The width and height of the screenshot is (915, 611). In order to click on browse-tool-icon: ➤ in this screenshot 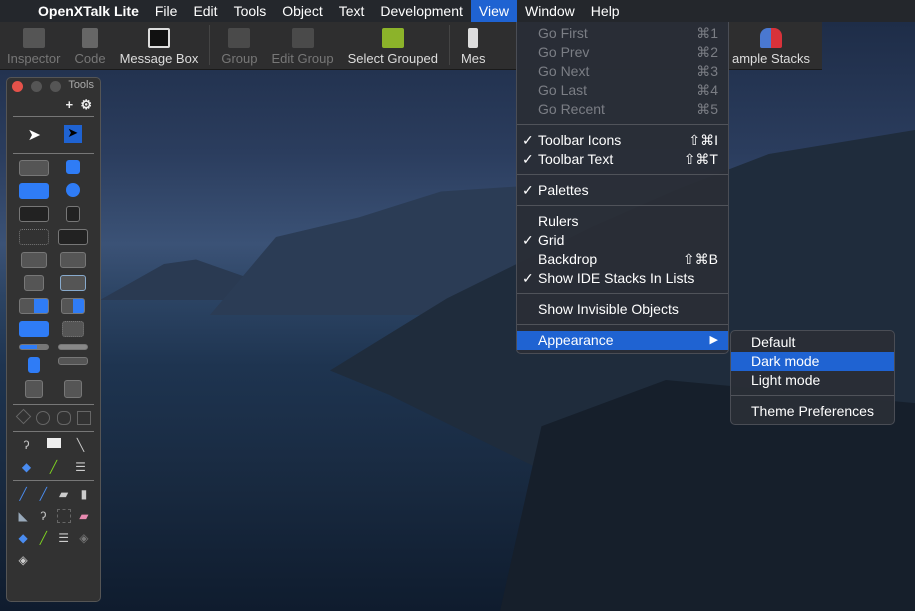, I will do `click(34, 135)`.